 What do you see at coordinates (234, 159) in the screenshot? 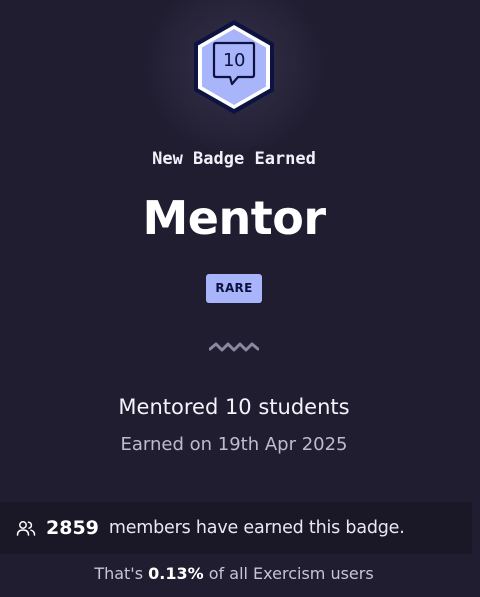
I see `badge-earned-kicker: New Badge Earned` at bounding box center [234, 159].